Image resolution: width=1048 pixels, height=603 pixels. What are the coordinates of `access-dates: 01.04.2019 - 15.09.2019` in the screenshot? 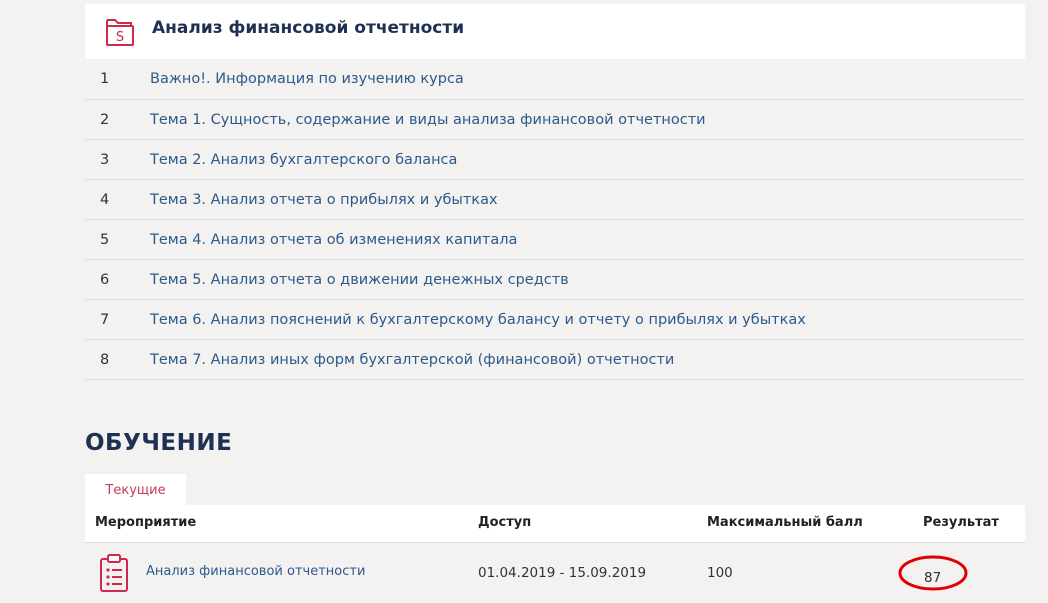 It's located at (562, 573).